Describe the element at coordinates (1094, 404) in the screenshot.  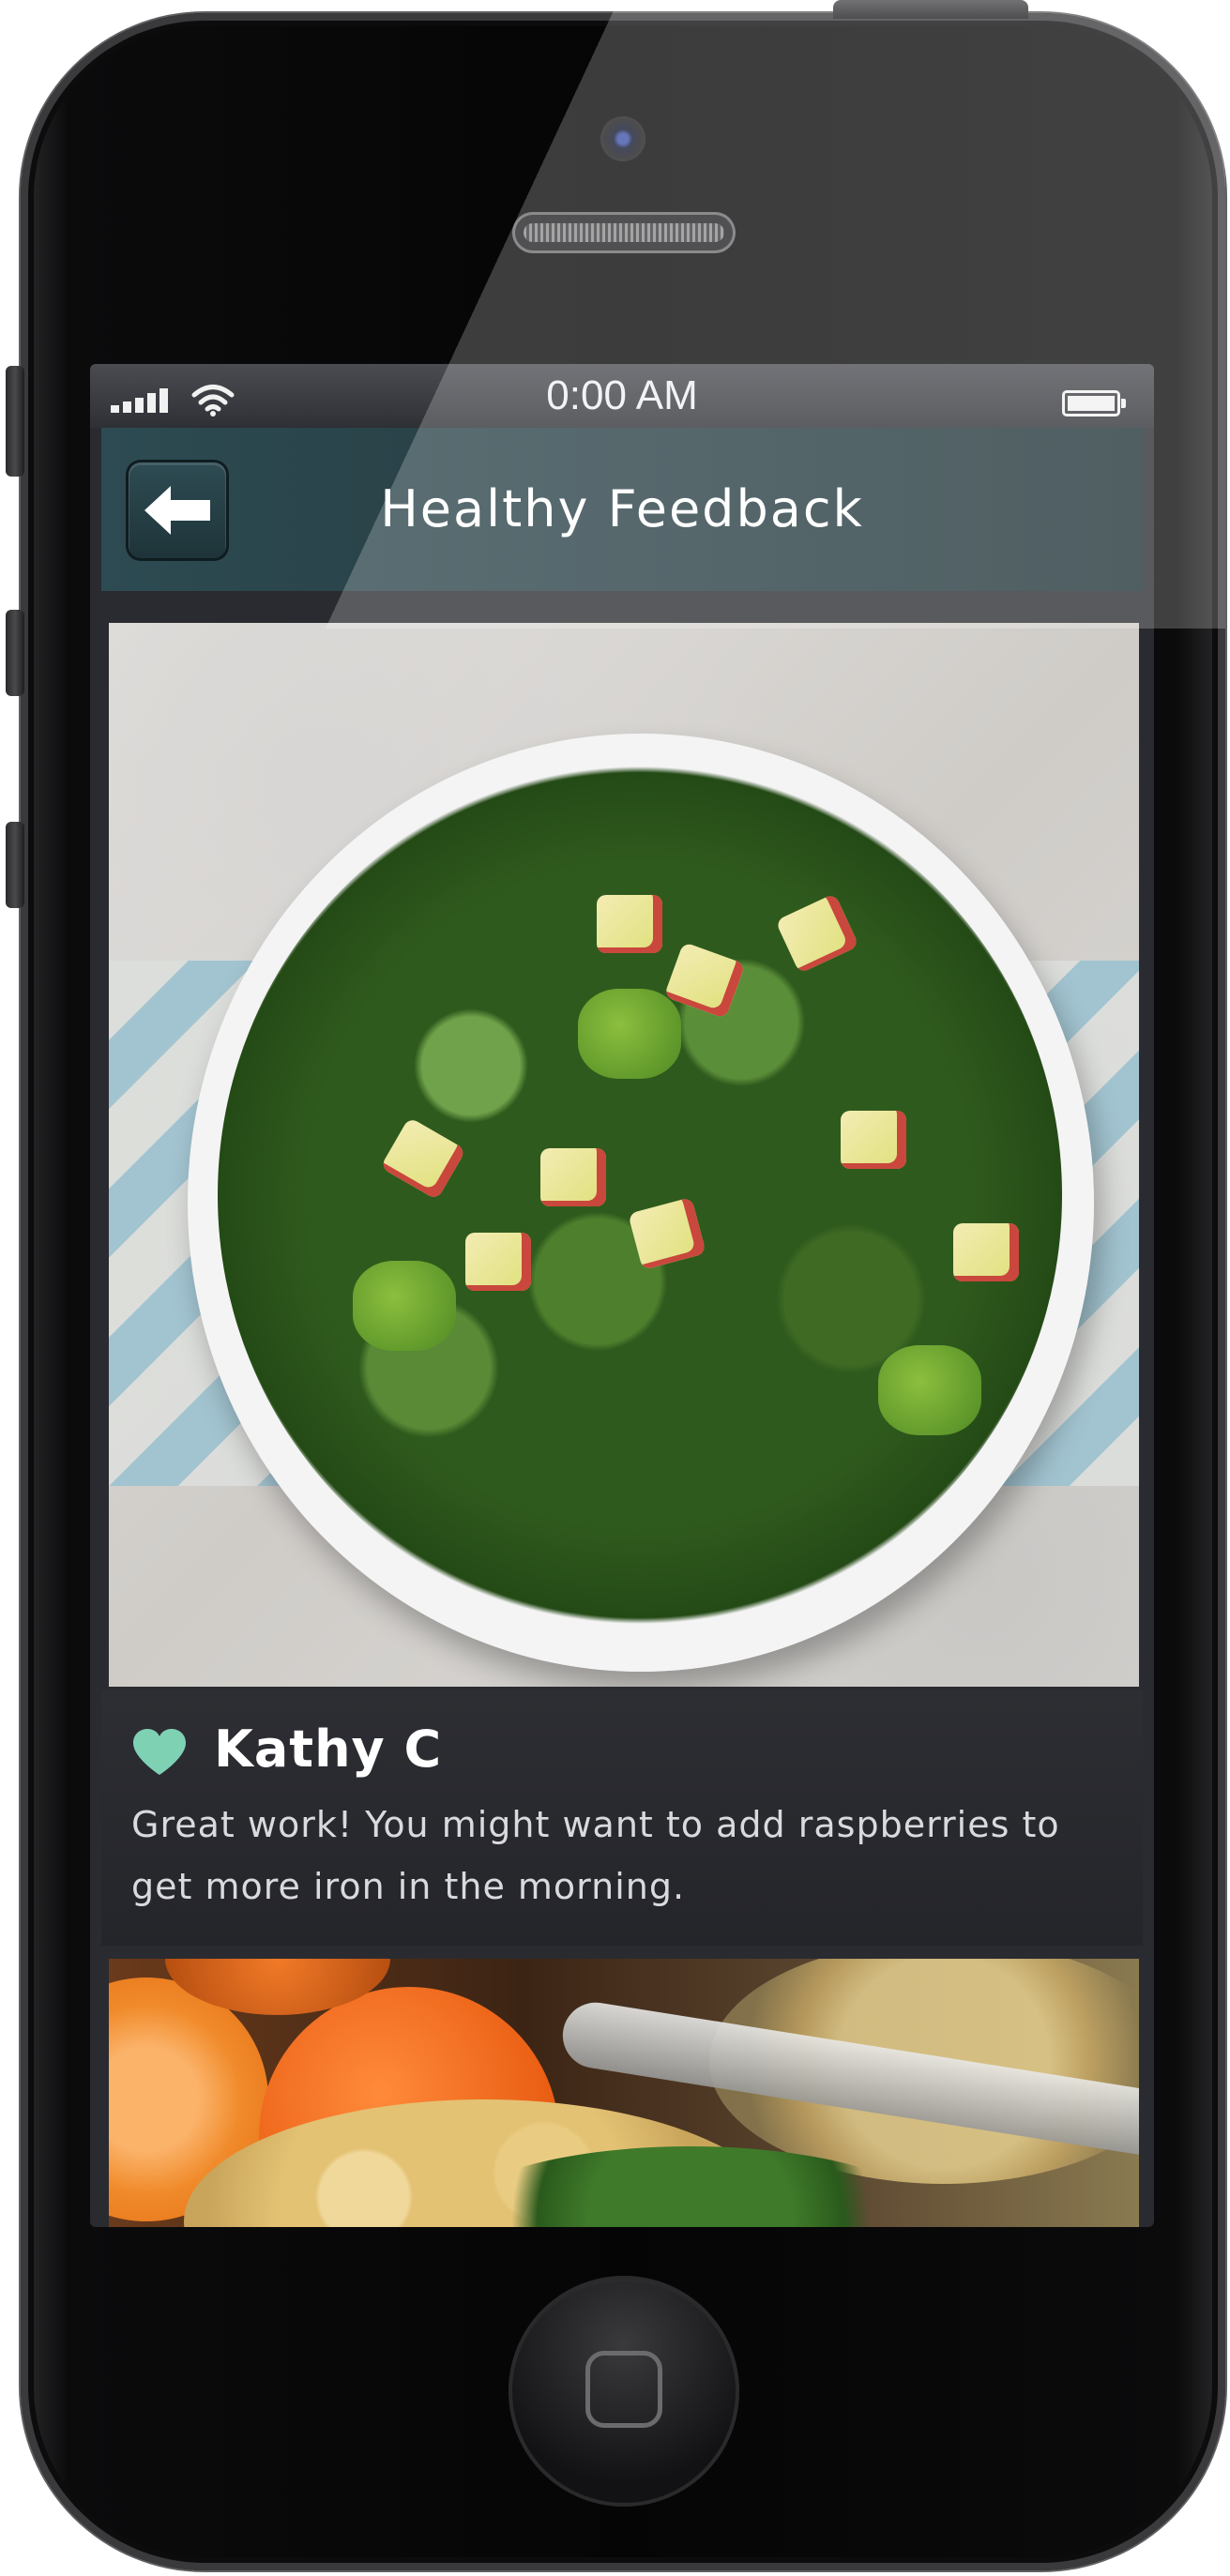
I see `battery-icon` at that location.